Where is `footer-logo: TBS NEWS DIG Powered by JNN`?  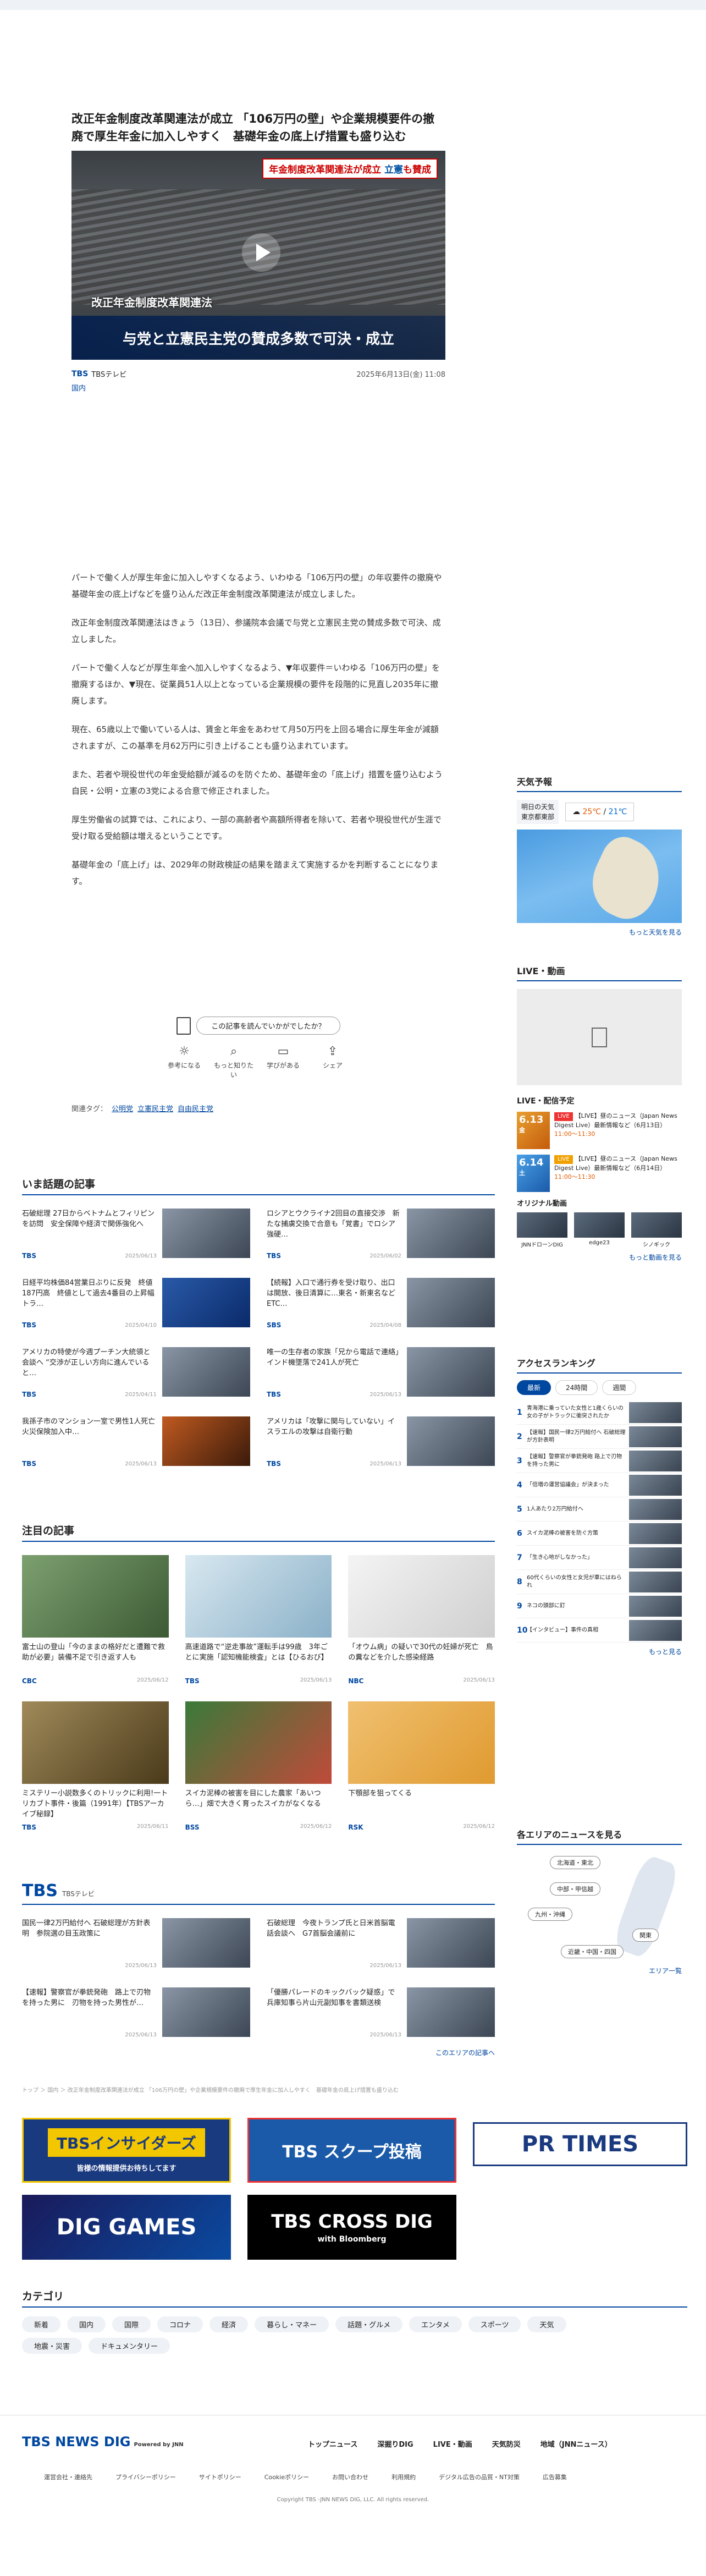
footer-logo: TBS NEWS DIG Powered by JNN is located at coordinates (103, 2441).